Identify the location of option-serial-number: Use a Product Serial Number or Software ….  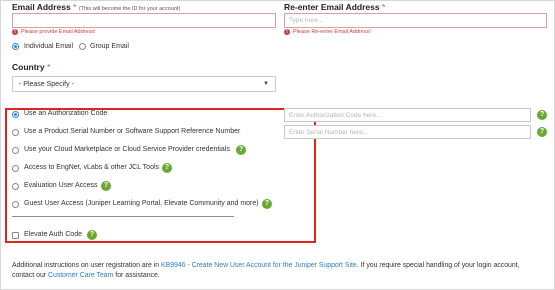
(132, 131).